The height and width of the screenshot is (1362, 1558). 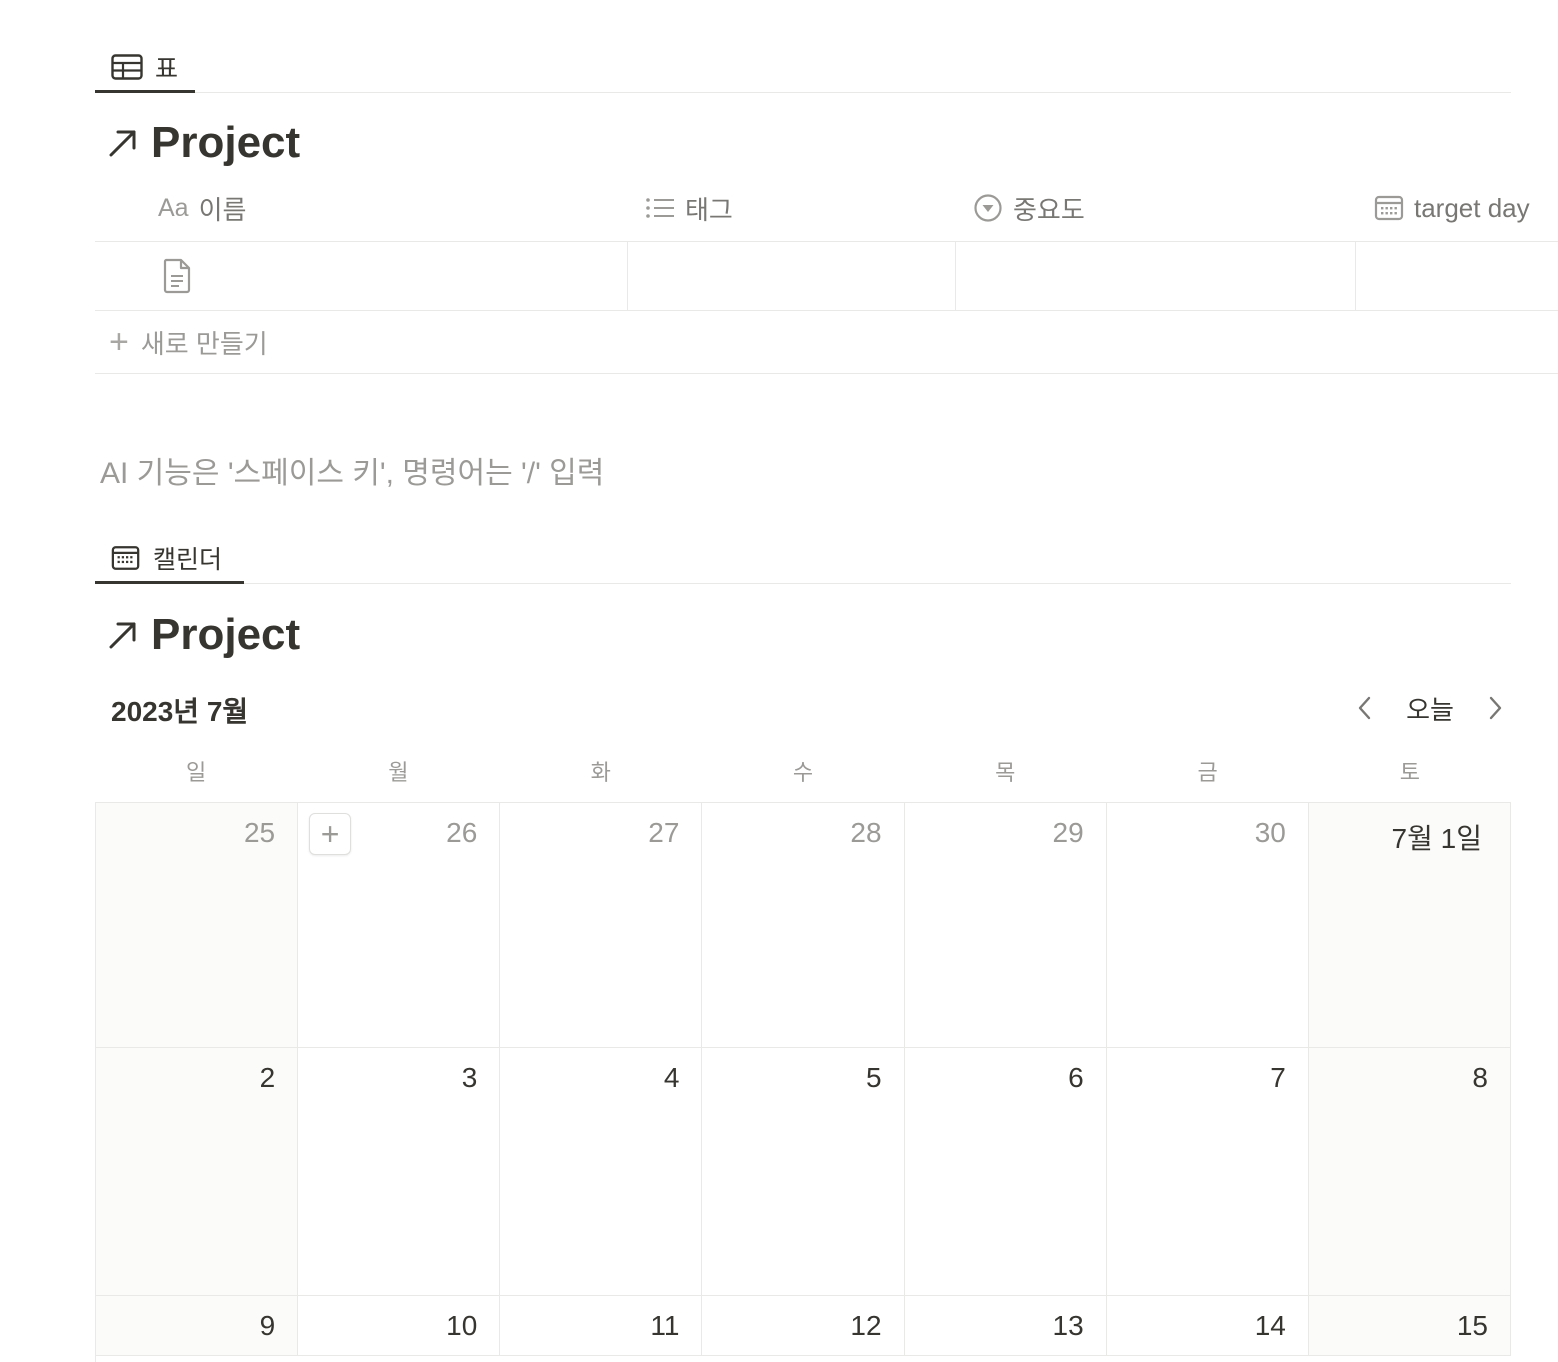 What do you see at coordinates (1068, 1325) in the screenshot?
I see `day-number: 13` at bounding box center [1068, 1325].